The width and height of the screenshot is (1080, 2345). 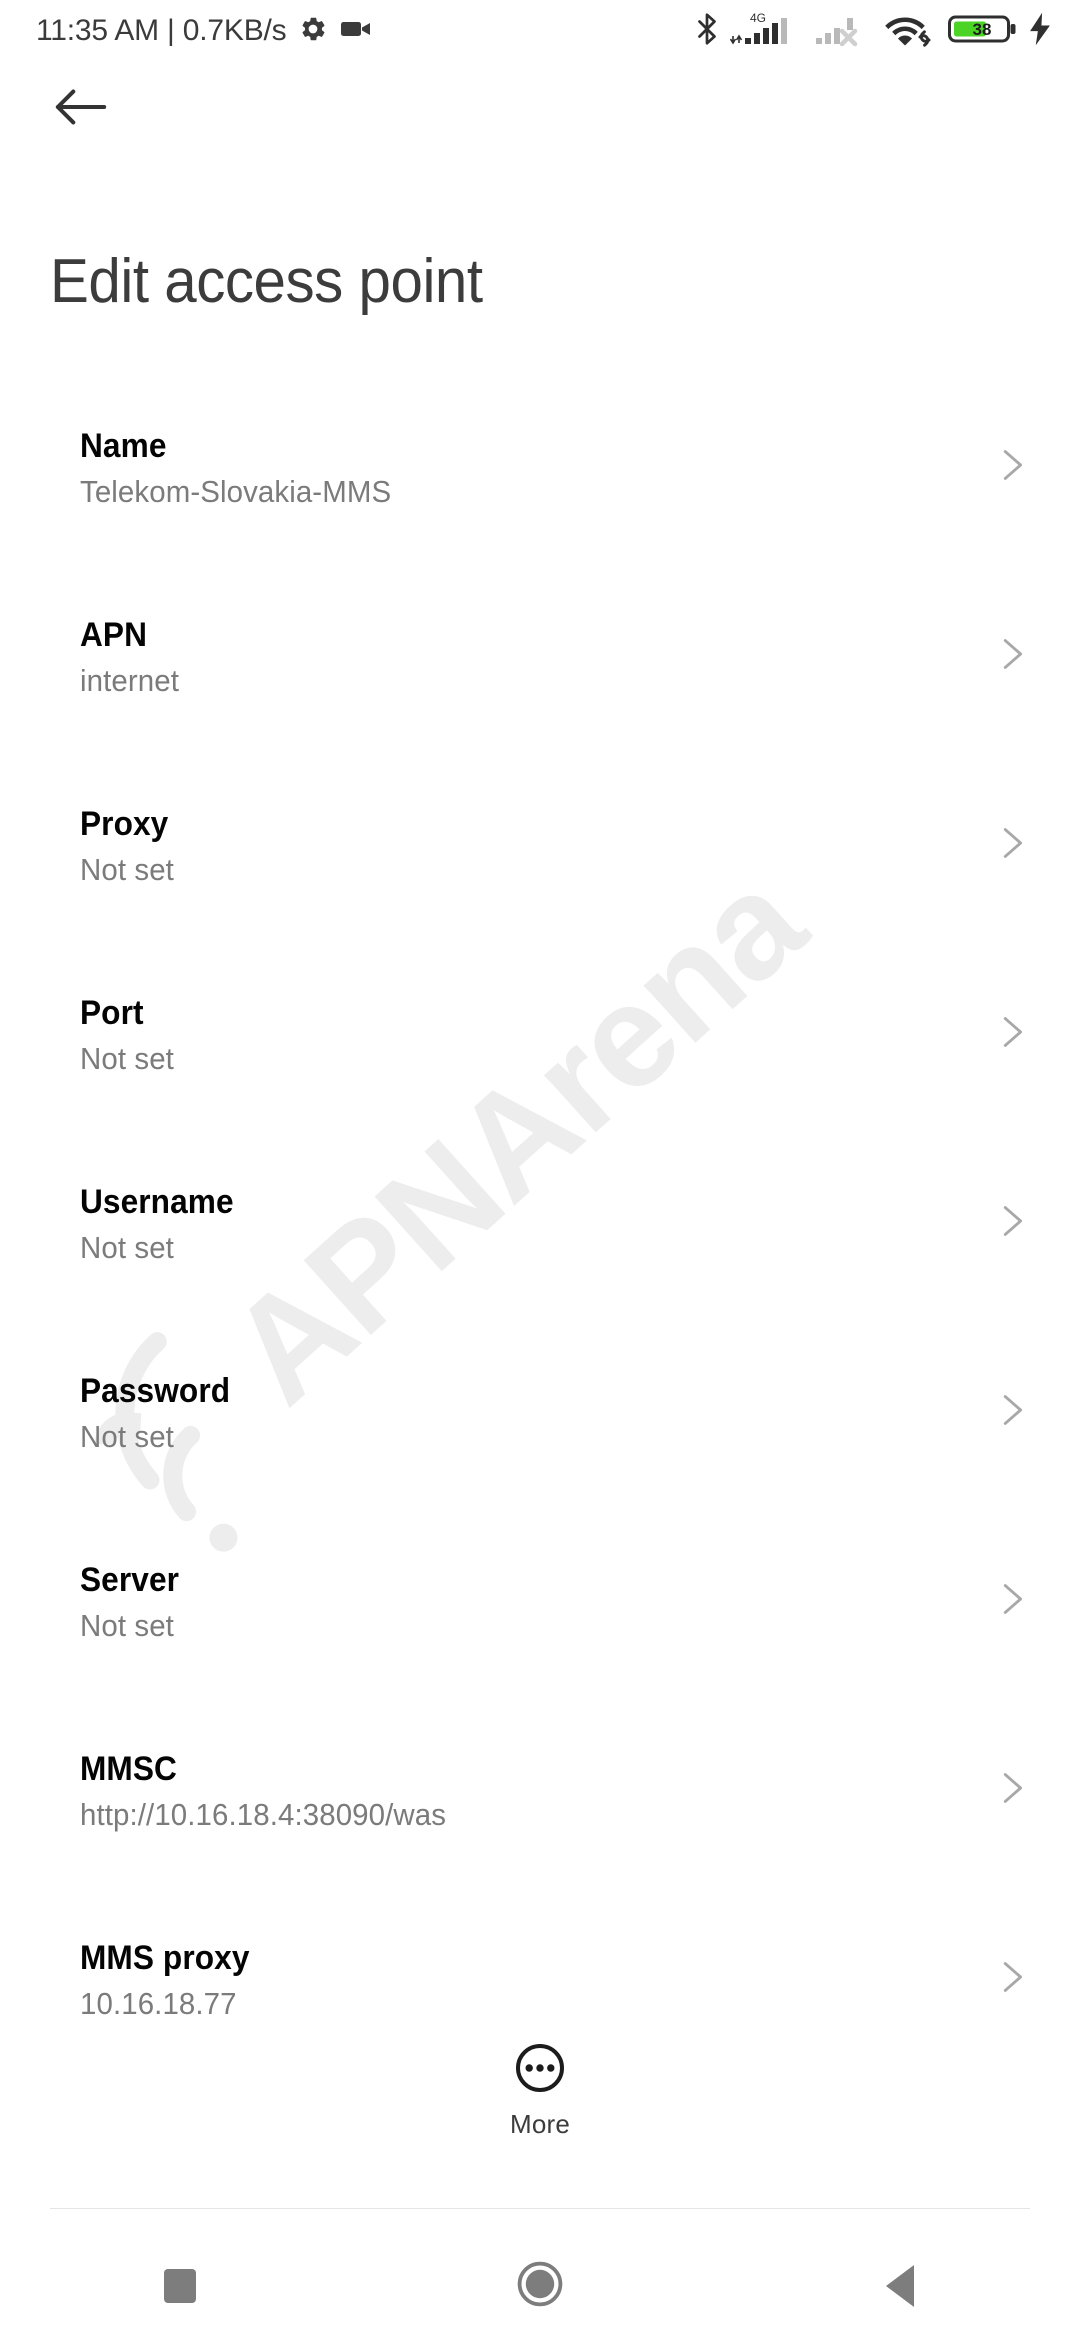 I want to click on arrow-left-icon, so click(x=81, y=109).